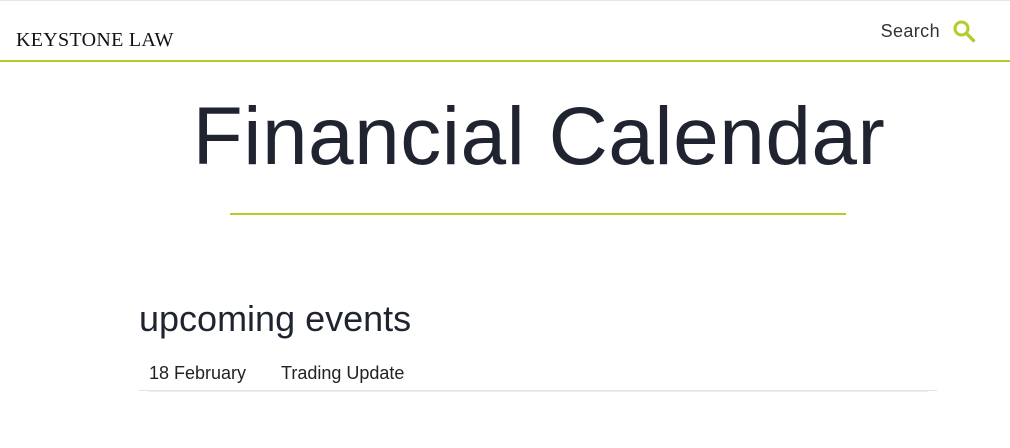  What do you see at coordinates (910, 31) in the screenshot?
I see `search-label: Search` at bounding box center [910, 31].